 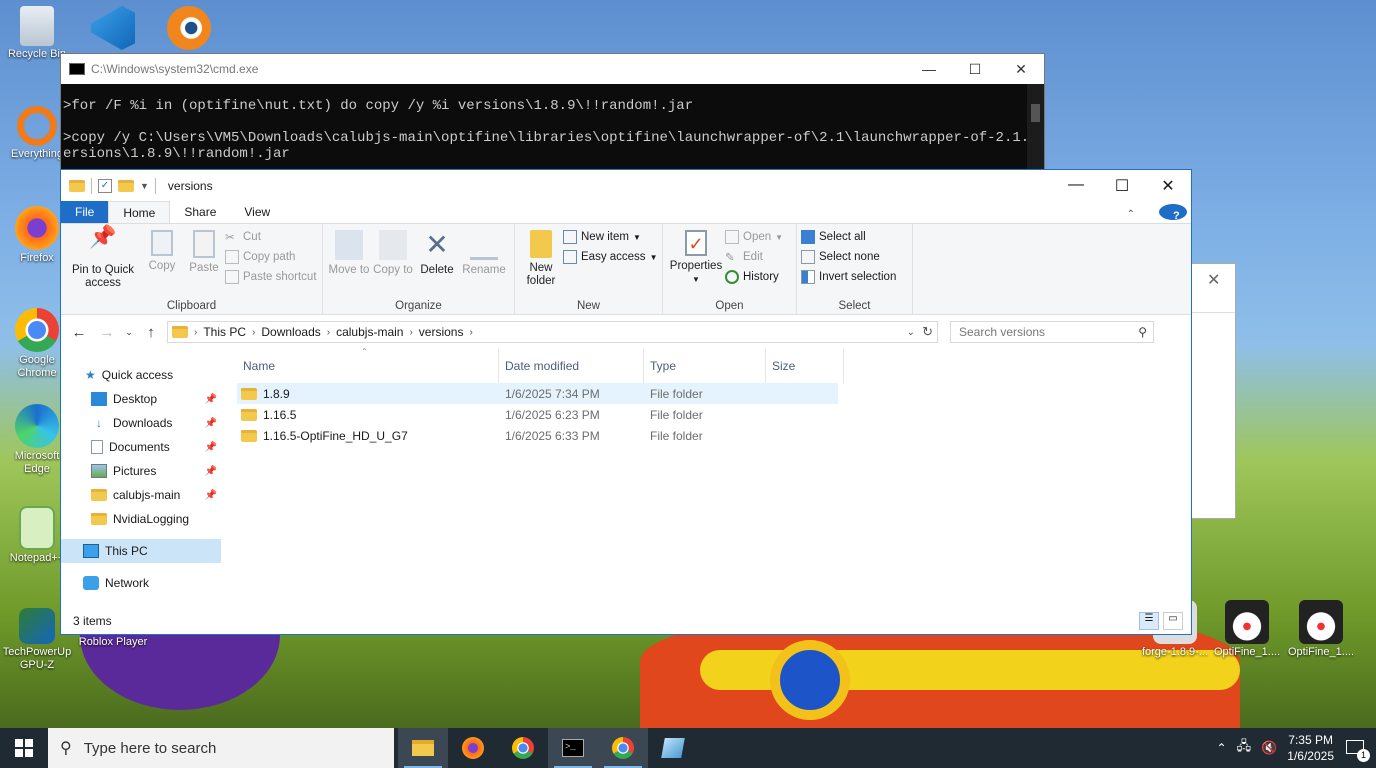 I want to click on clock: 7:35 PM 1/6/2025, so click(x=1310, y=748).